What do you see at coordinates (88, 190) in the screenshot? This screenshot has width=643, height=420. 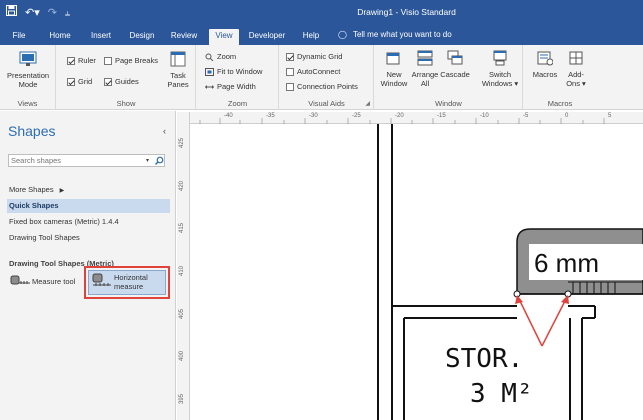 I see `more-shapes-item: More Shapes ▶` at bounding box center [88, 190].